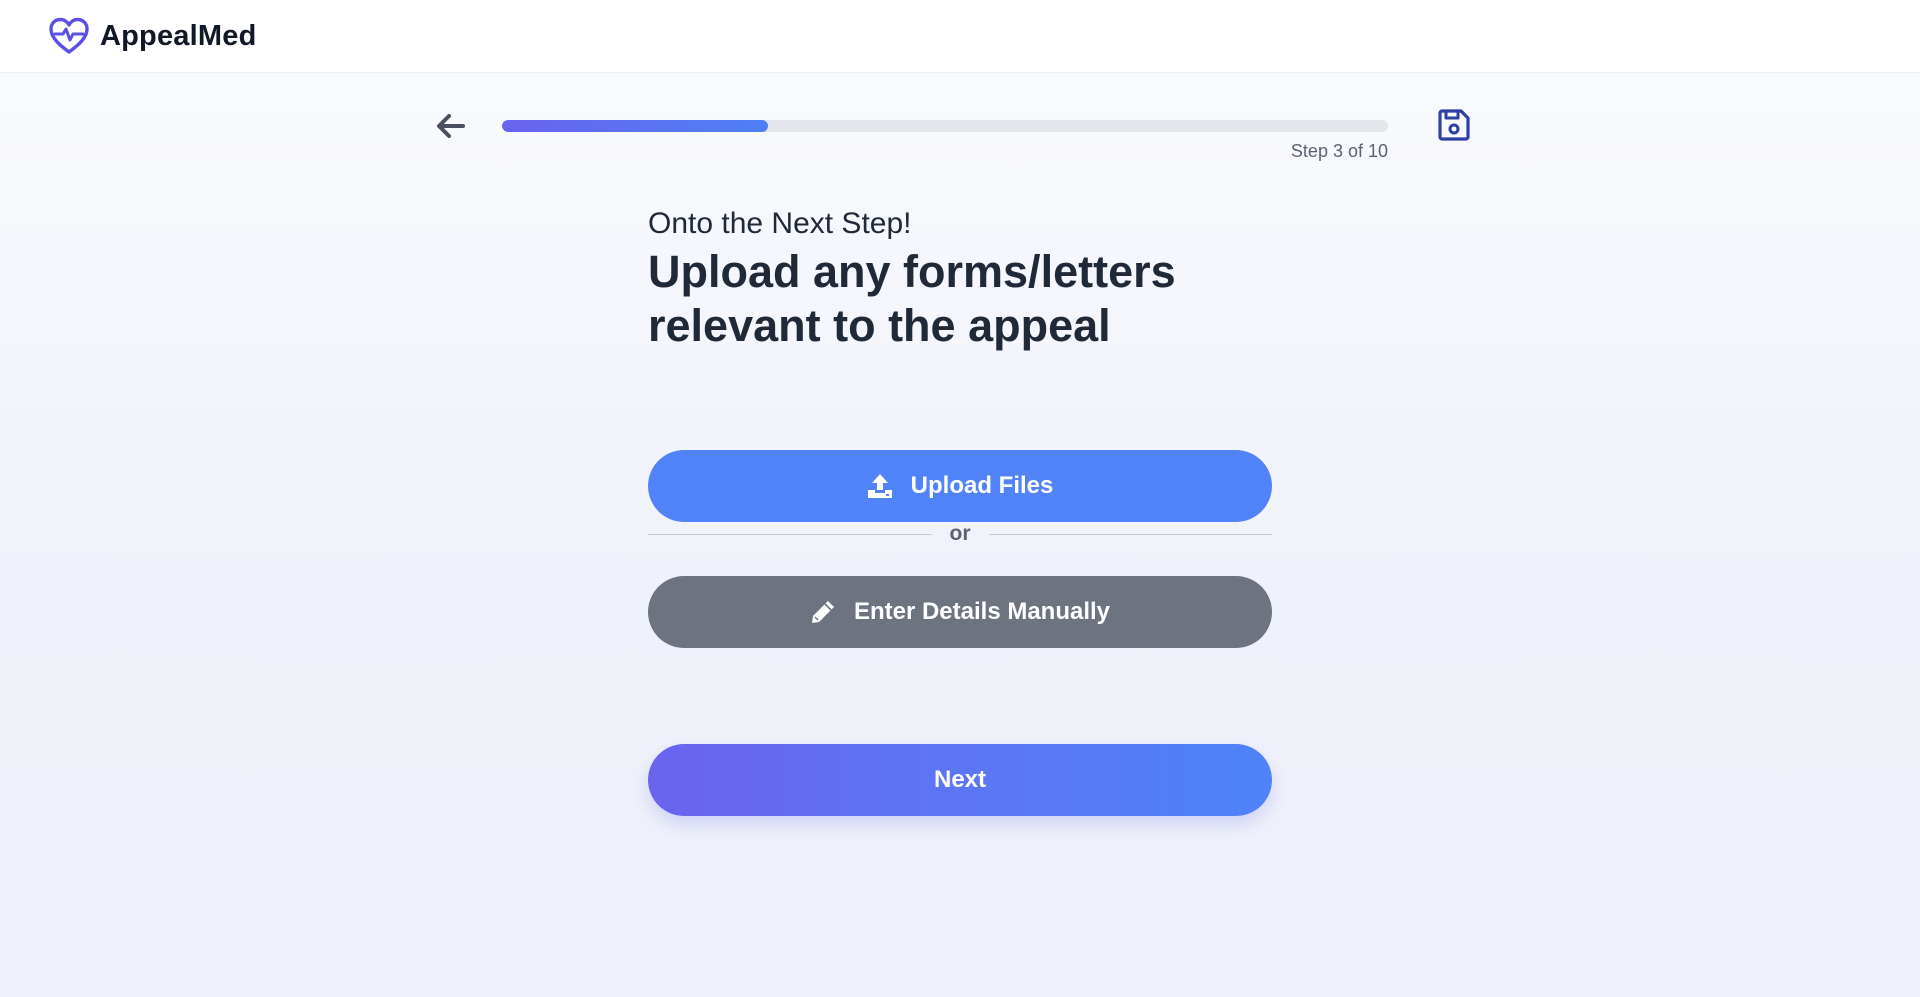 Image resolution: width=1920 pixels, height=997 pixels. Describe the element at coordinates (780, 223) in the screenshot. I see `step-subtitle: Onto the Next Step!` at that location.